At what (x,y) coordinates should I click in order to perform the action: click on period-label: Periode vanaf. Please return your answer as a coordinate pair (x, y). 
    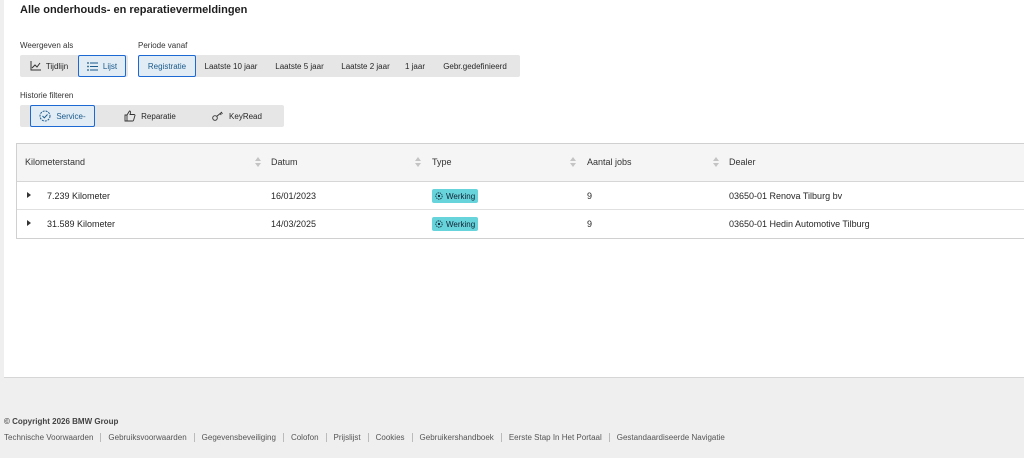
    Looking at the image, I should click on (163, 45).